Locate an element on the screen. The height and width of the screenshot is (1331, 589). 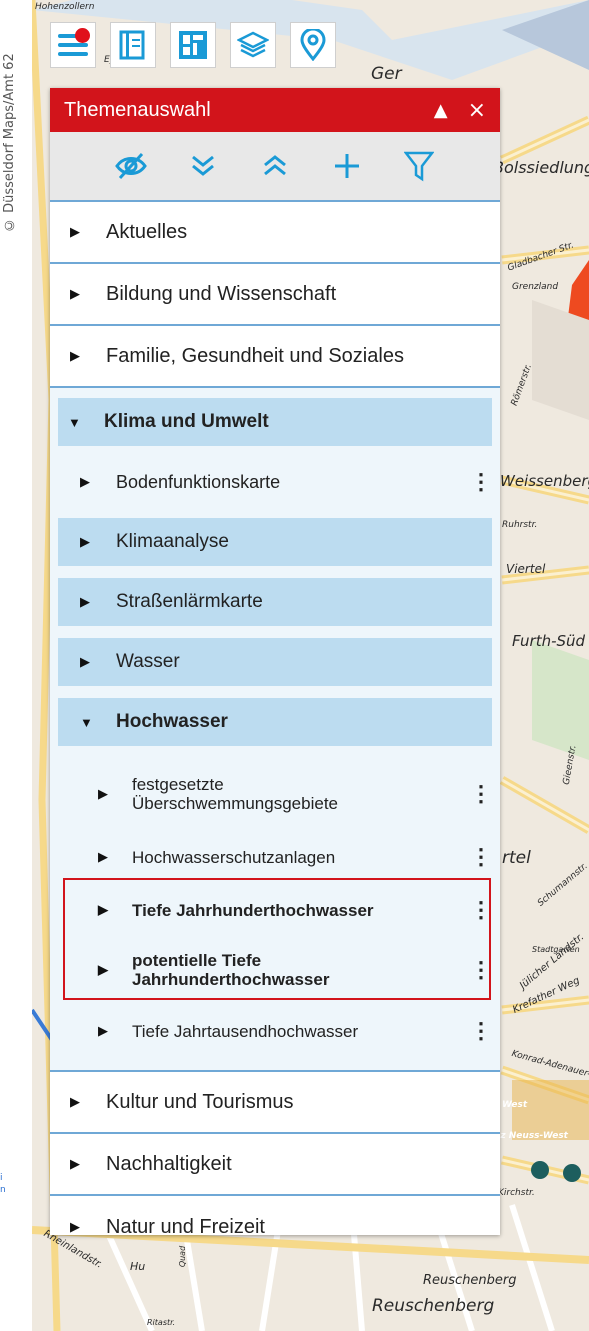
category-natur: ▶ Natur und Freizeit is located at coordinates (275, 1227).